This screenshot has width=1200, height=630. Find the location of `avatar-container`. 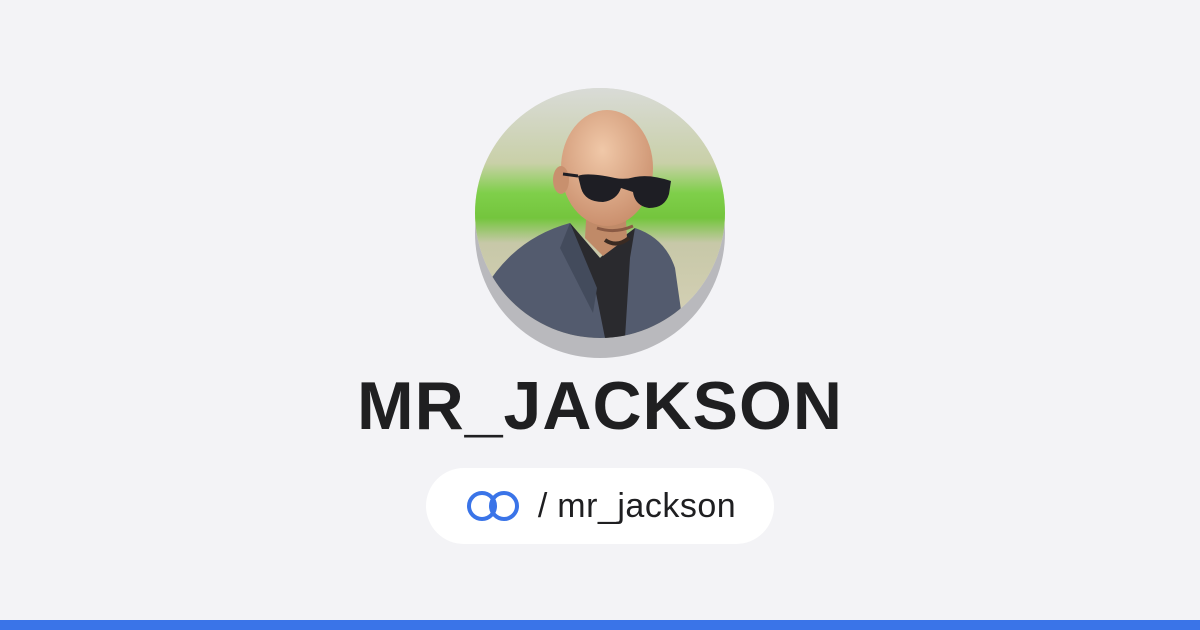

avatar-container is located at coordinates (600, 223).